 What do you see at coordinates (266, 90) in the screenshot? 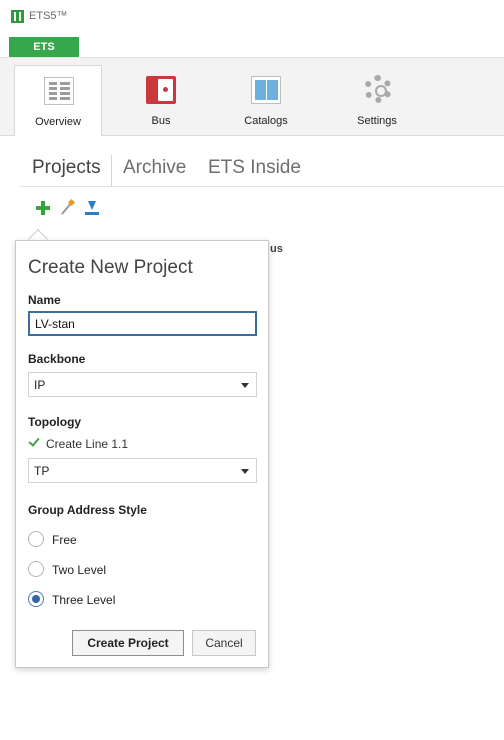
I see `catalogs-icon` at bounding box center [266, 90].